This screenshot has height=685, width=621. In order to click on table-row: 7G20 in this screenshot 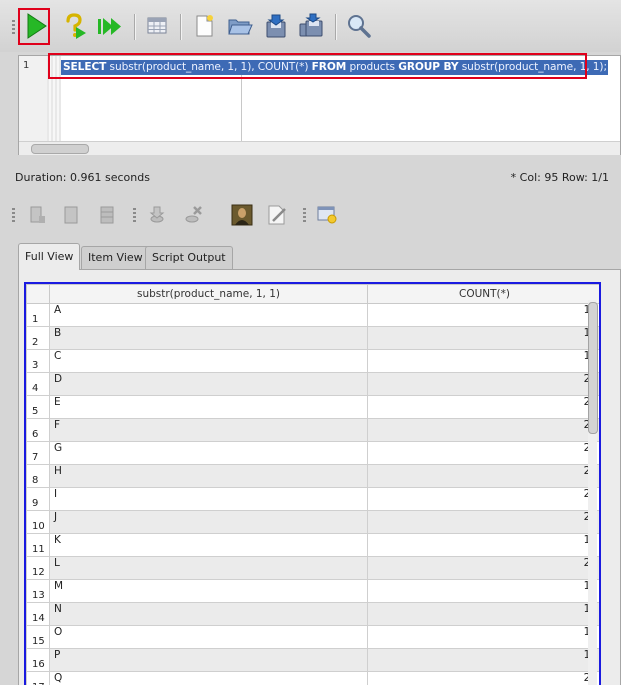, I will do `click(312, 453)`.